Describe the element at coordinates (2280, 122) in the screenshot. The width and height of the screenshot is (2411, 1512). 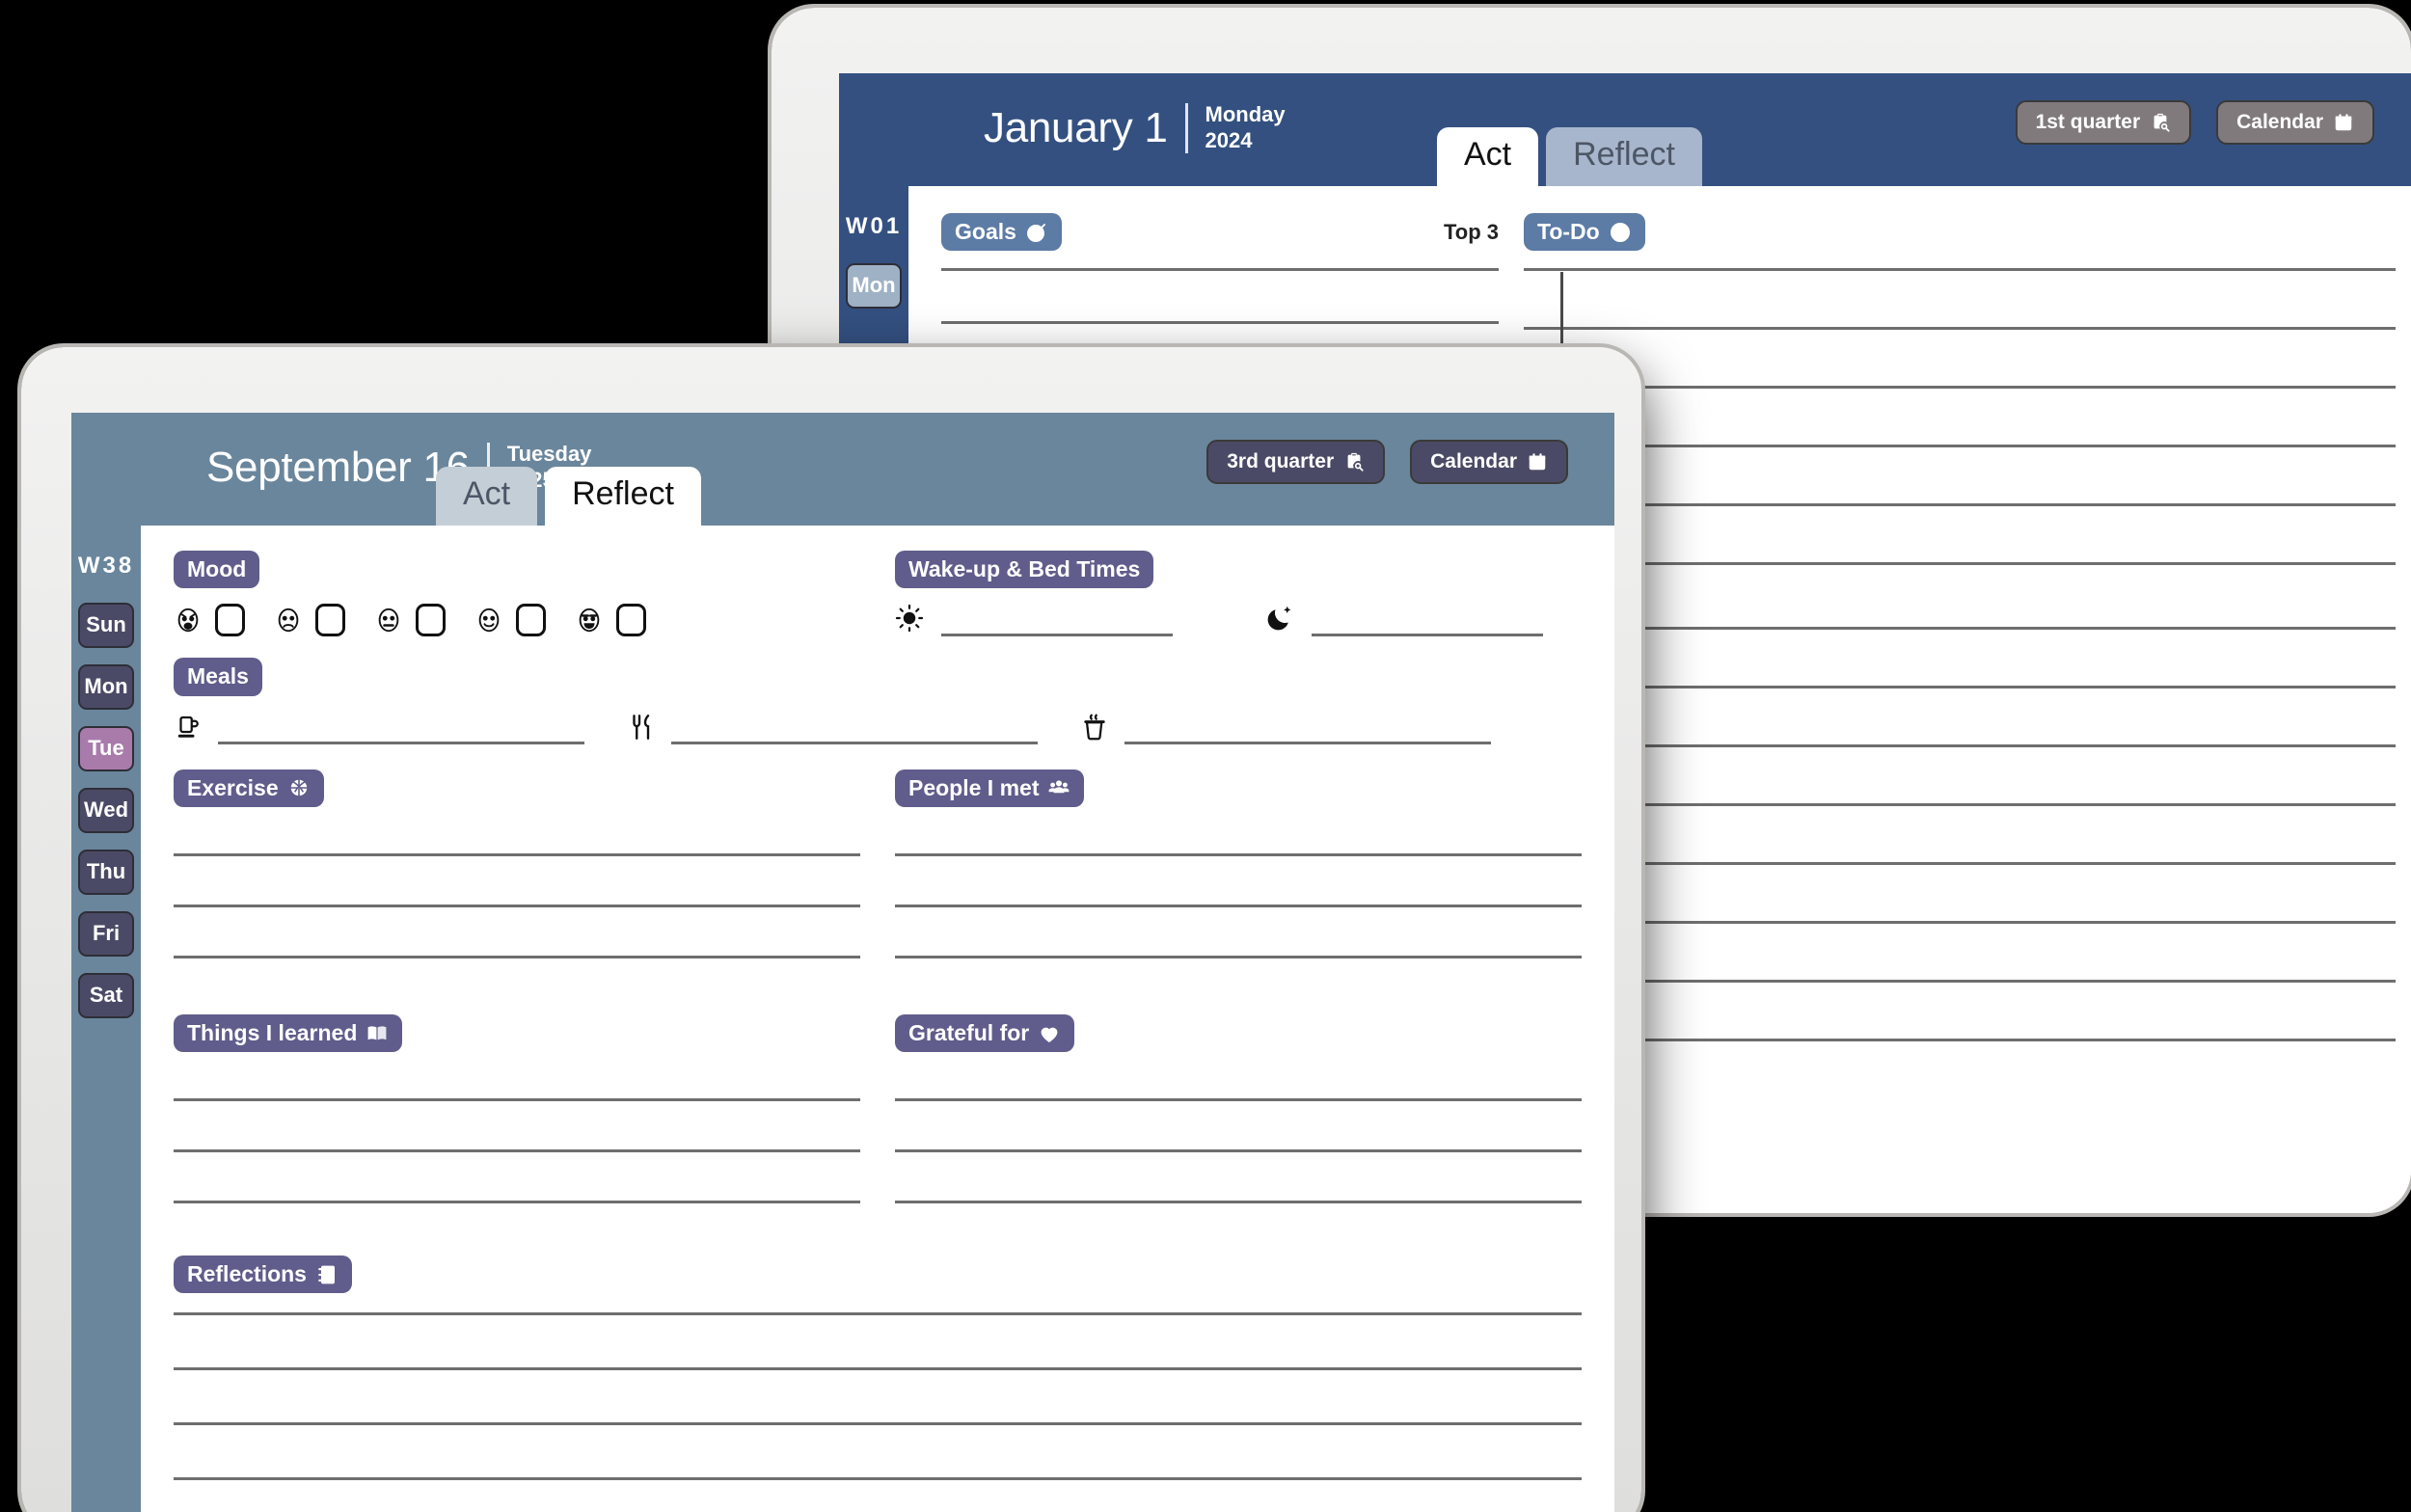
I see `back-calendar-label: Calendar` at that location.